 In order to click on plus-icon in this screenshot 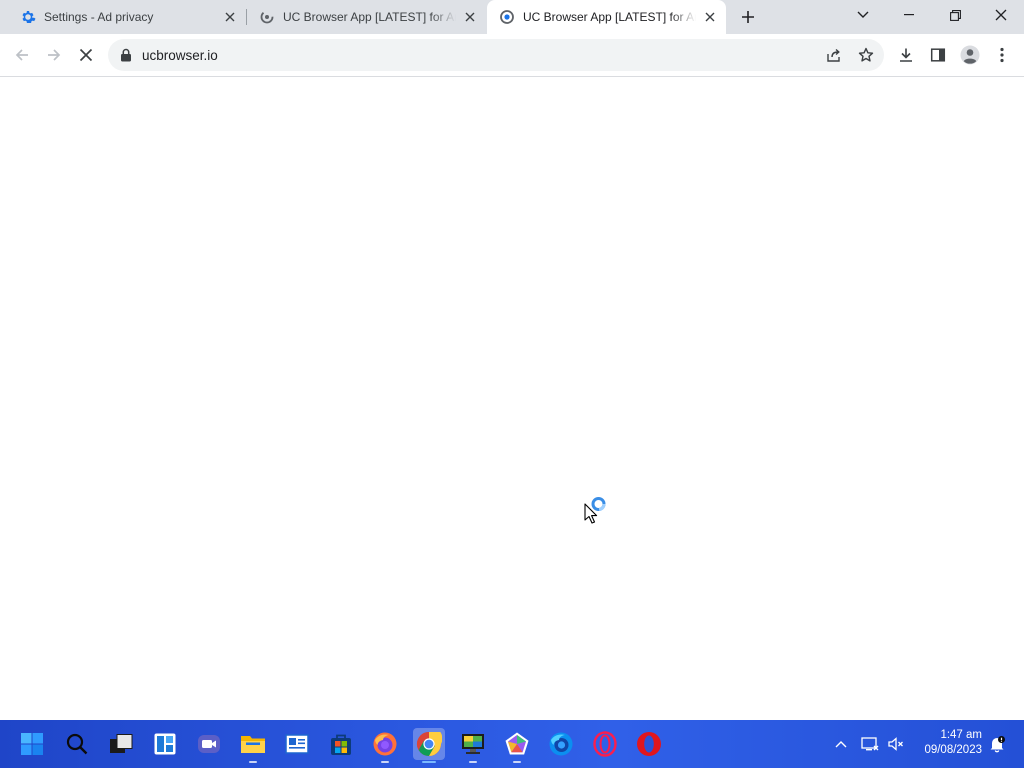, I will do `click(748, 17)`.